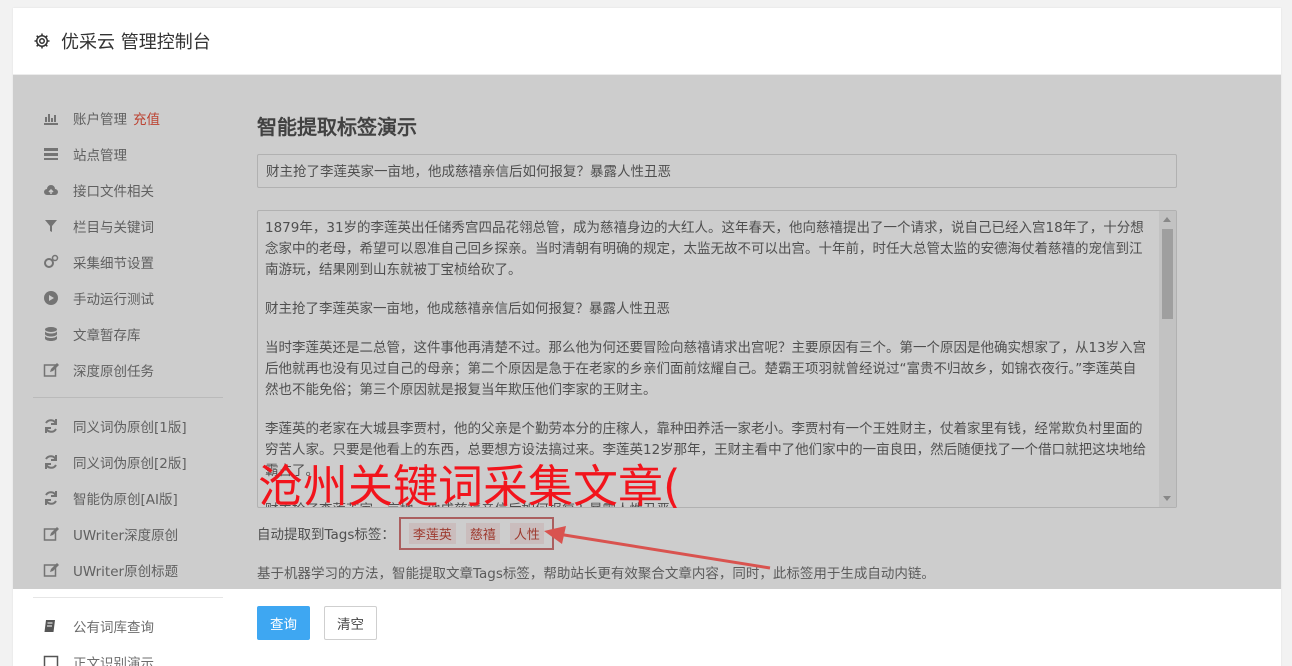 Image resolution: width=1292 pixels, height=666 pixels. I want to click on sidebar-item-ai-original: 智能伪原创[AI版], so click(128, 498).